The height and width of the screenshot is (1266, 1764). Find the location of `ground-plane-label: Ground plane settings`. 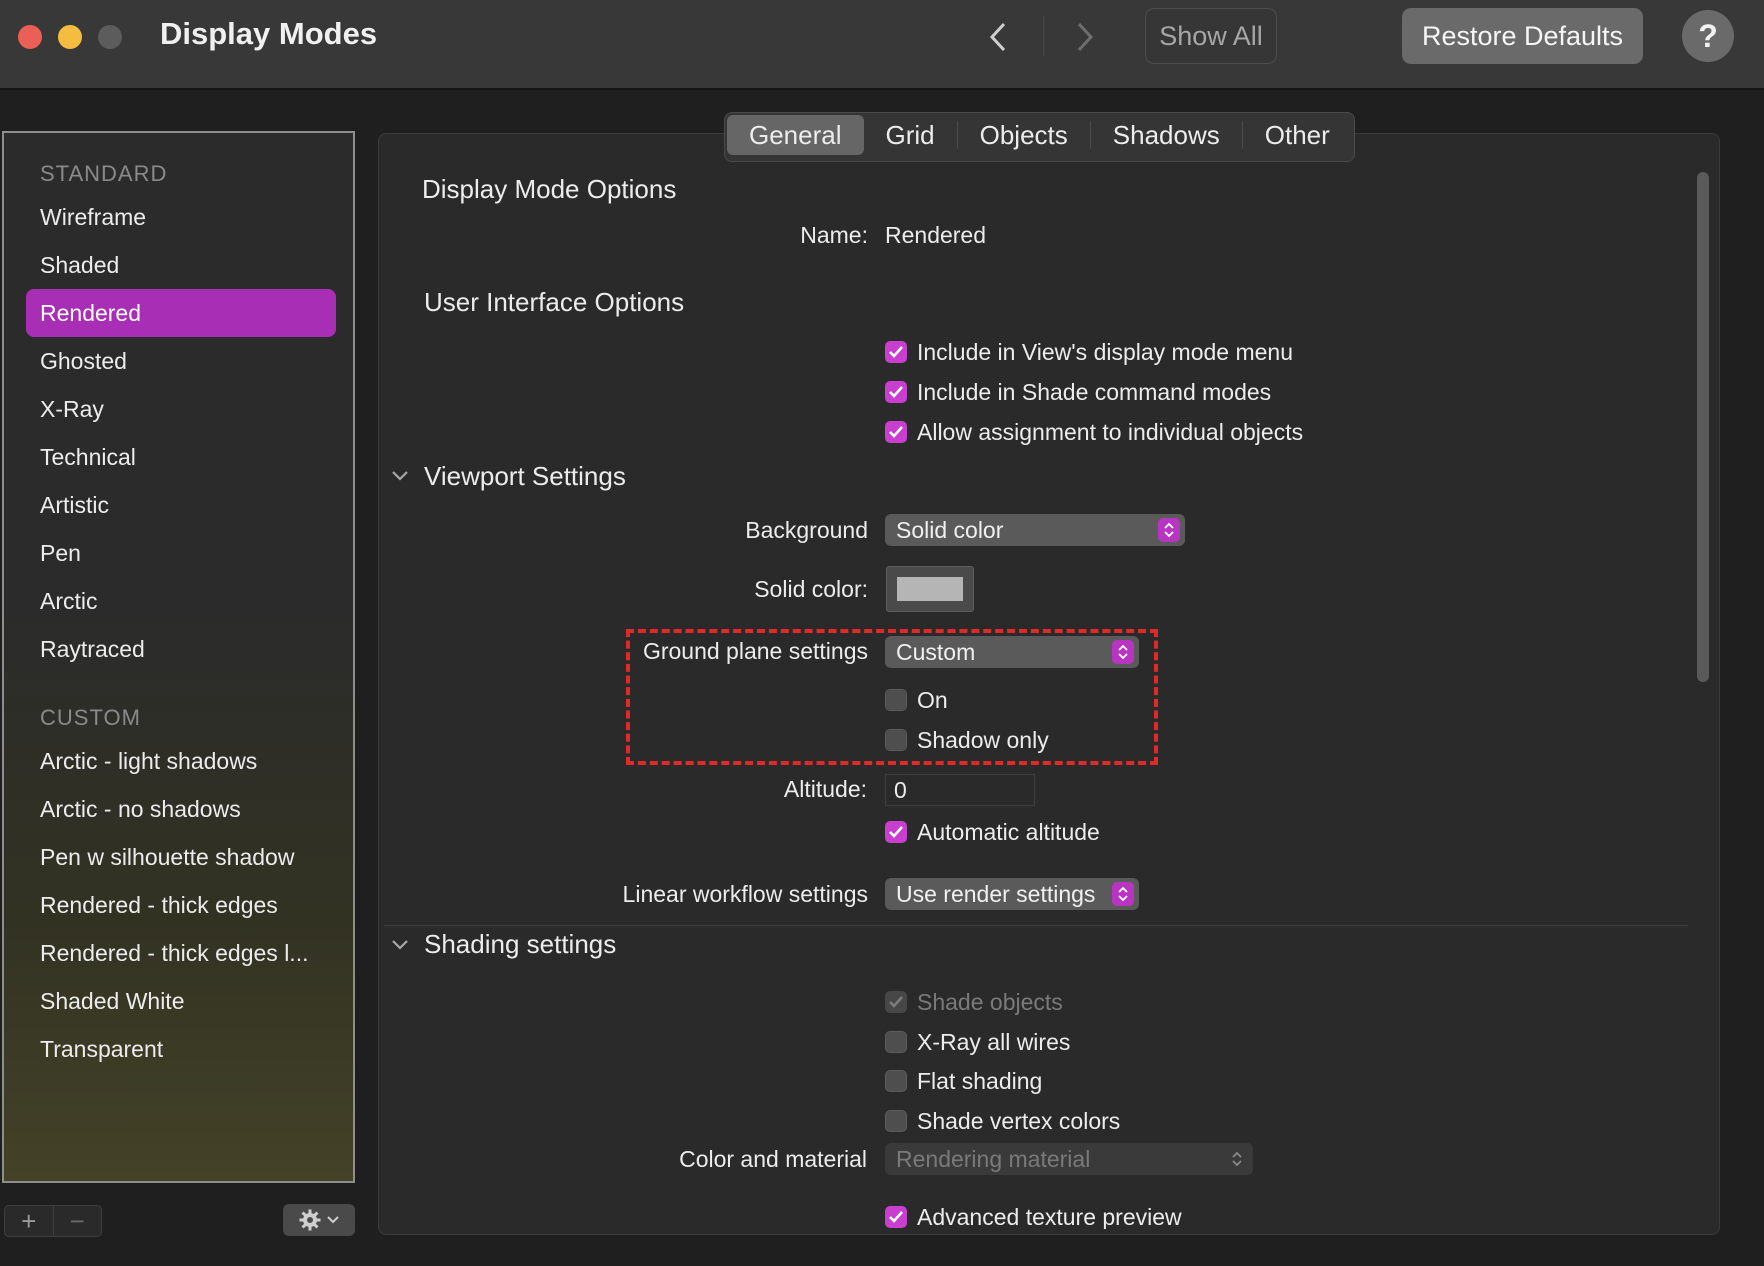

ground-plane-label: Ground plane settings is located at coordinates (755, 651).